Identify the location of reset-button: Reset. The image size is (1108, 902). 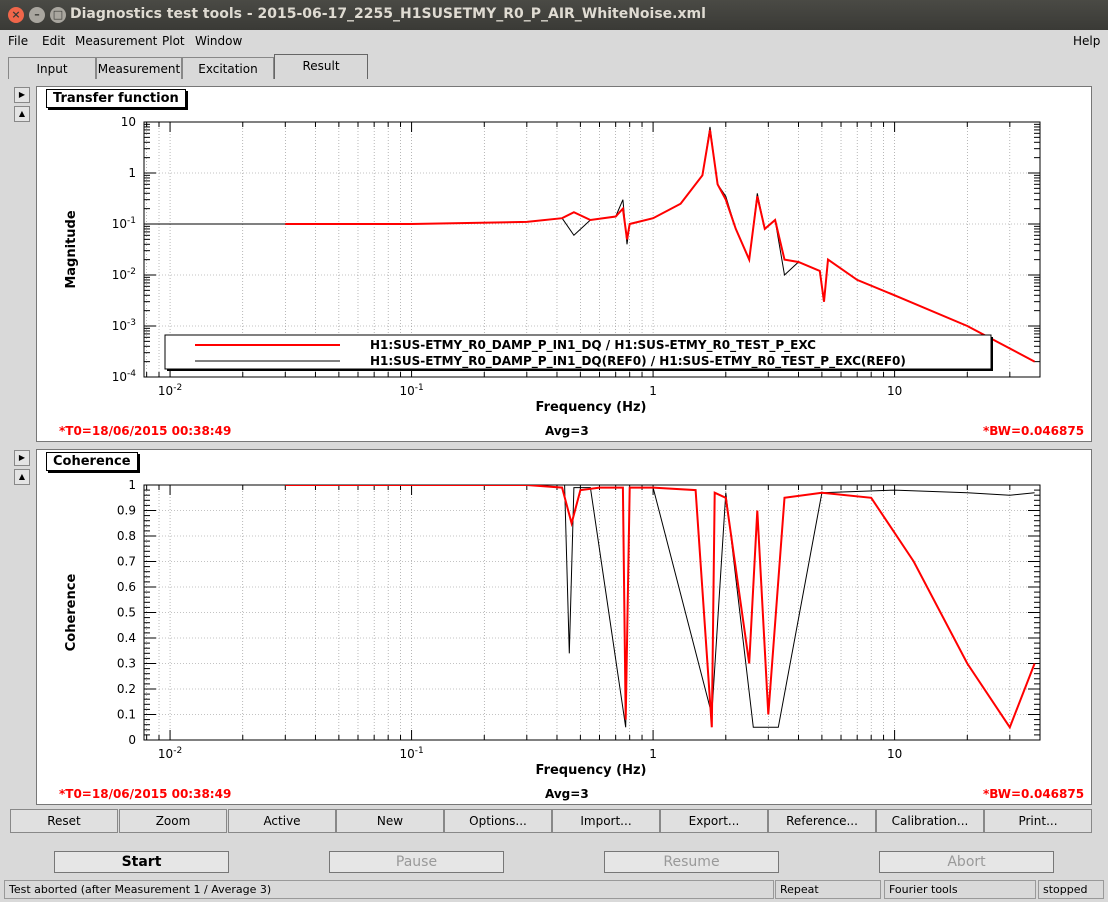
(64, 821).